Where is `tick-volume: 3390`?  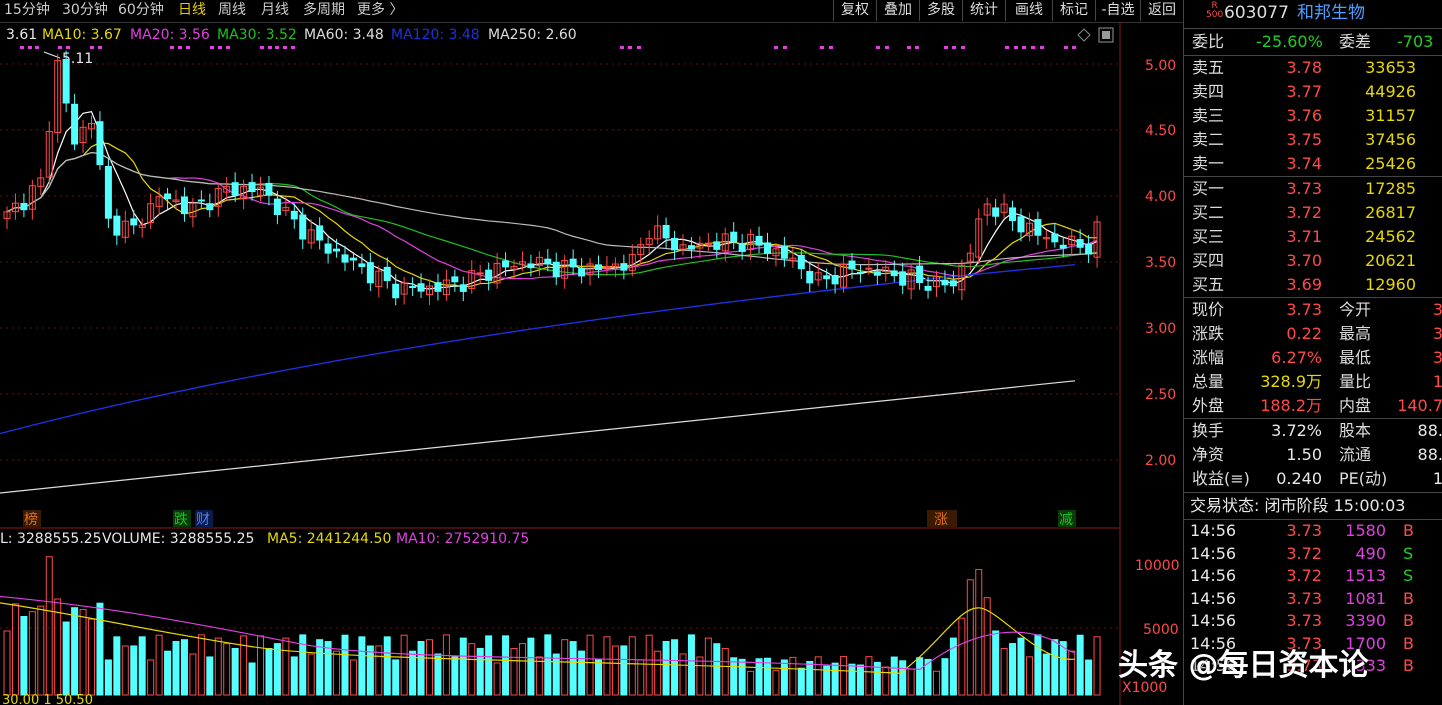 tick-volume: 3390 is located at coordinates (1365, 620).